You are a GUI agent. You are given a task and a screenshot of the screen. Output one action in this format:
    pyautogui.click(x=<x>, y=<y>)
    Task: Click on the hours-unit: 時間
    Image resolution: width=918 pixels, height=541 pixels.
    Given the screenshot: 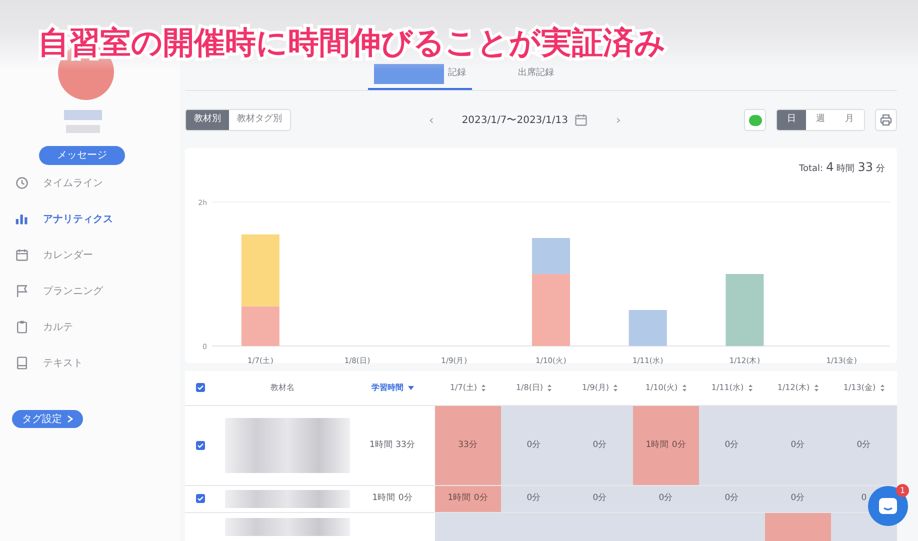 What is the action you would take?
    pyautogui.click(x=845, y=169)
    